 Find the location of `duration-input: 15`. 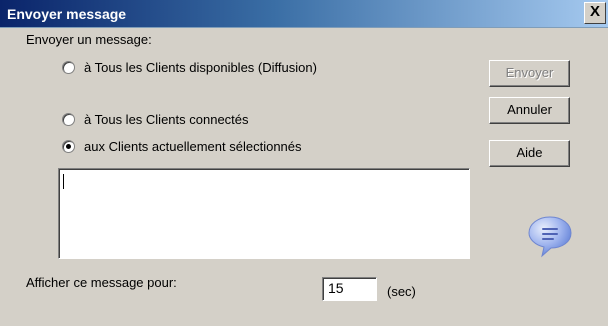

duration-input: 15 is located at coordinates (349, 289).